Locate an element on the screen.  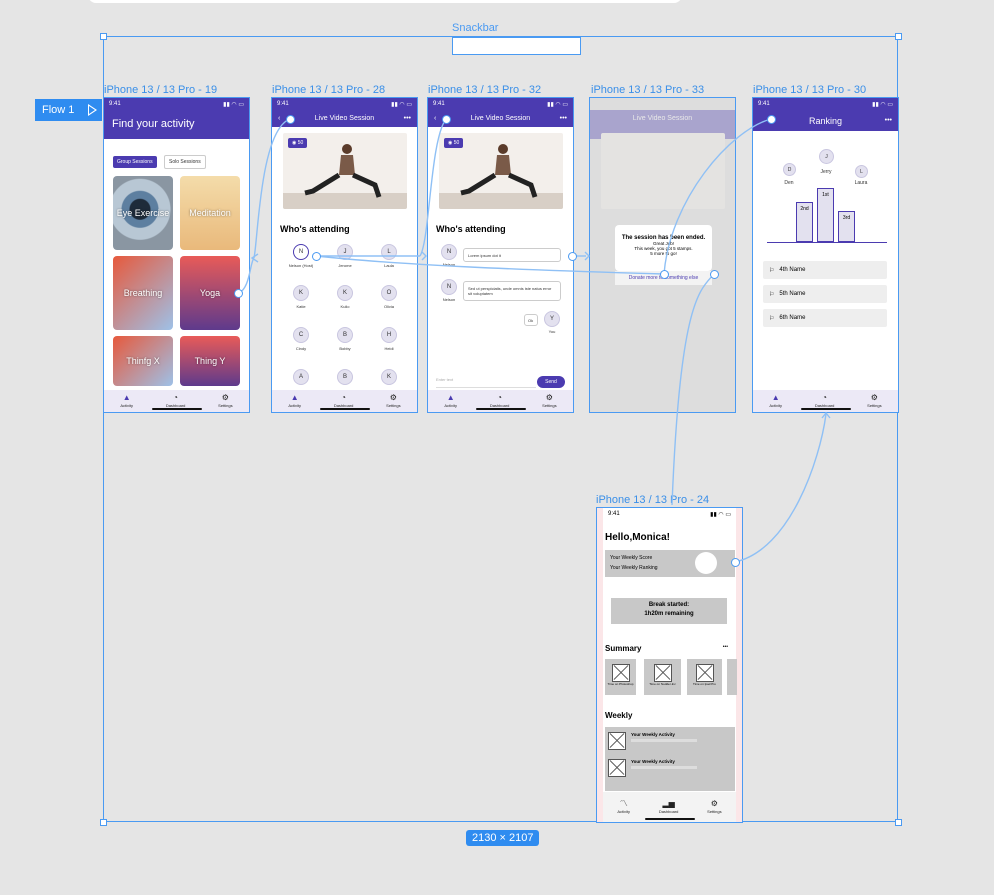
connector-yoga-to-live is located at coordinates (246, 275).